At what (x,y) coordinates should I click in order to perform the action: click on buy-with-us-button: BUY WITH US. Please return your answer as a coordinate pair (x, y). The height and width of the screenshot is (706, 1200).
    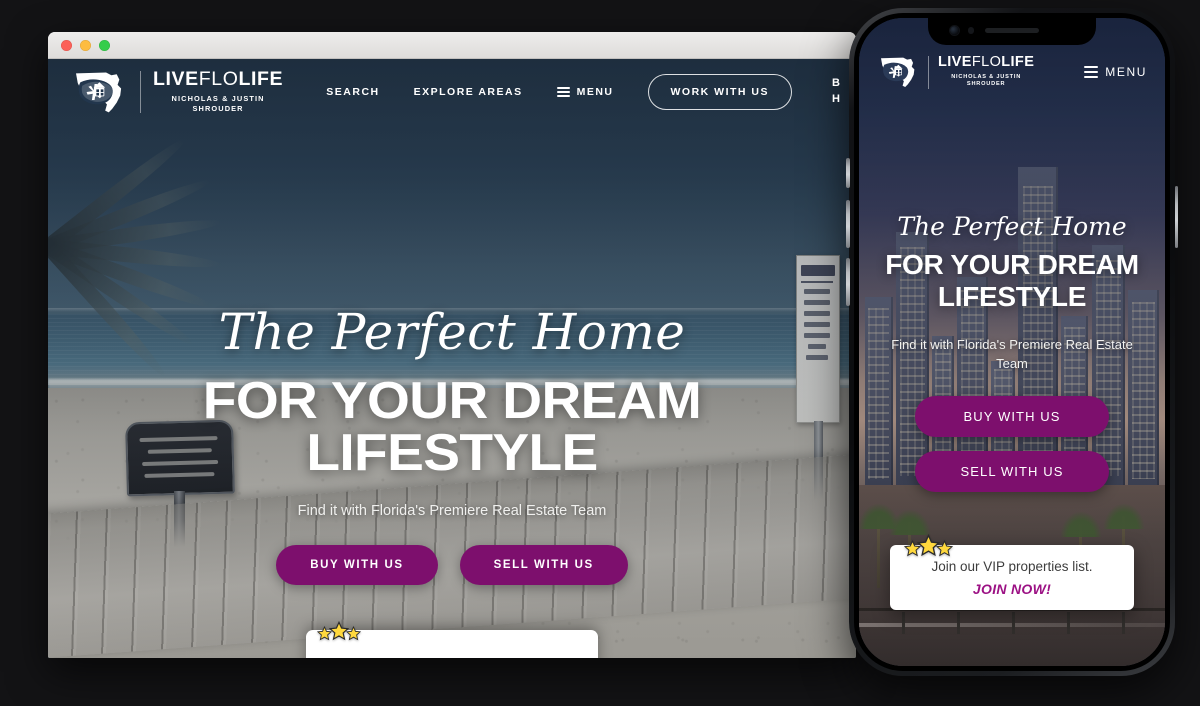
    Looking at the image, I should click on (357, 565).